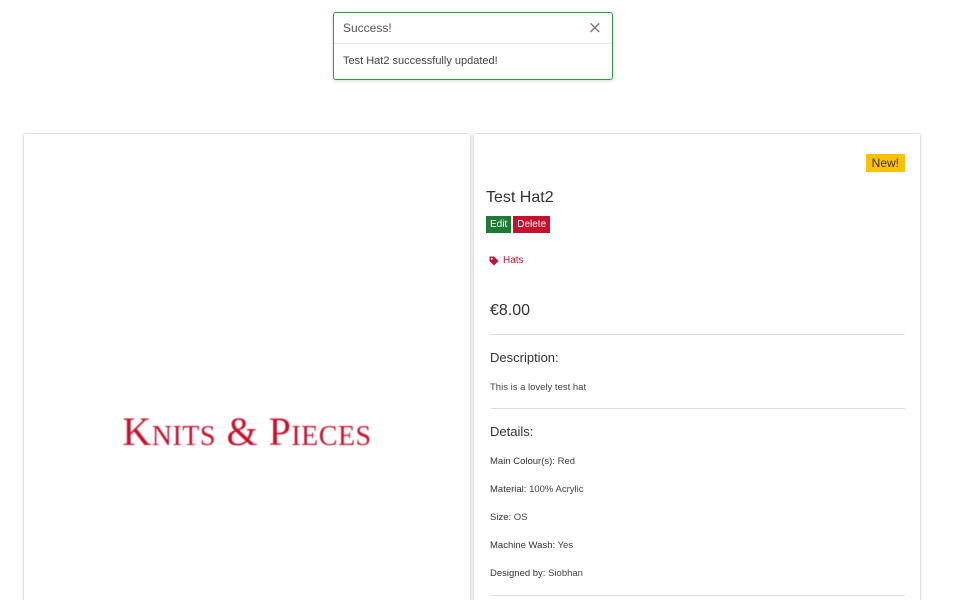  I want to click on detail-value: Siobhan, so click(565, 573).